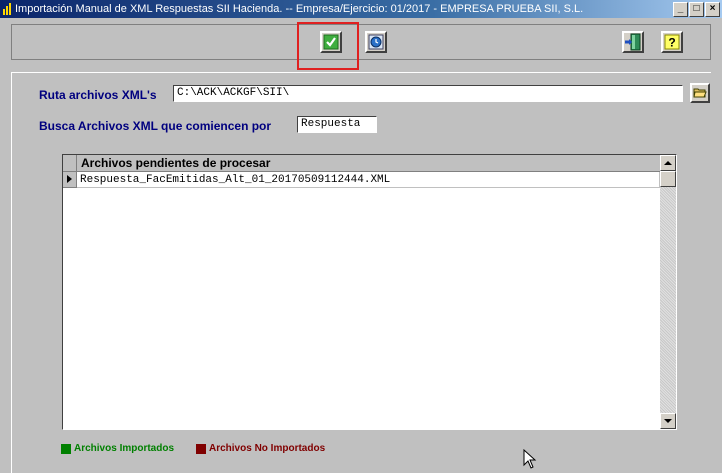 The image size is (722, 473). I want to click on legend-not-imported: Archivos No Importados, so click(260, 448).